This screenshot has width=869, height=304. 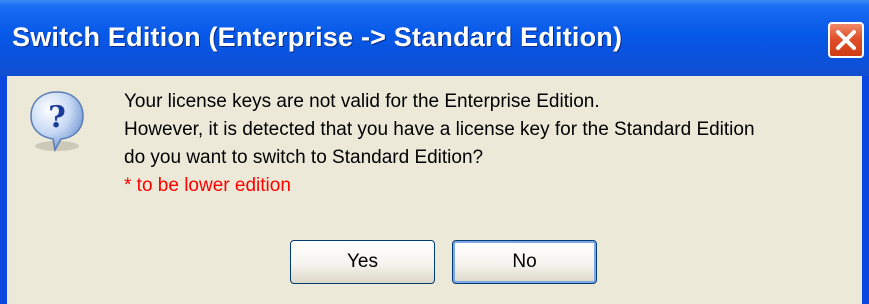 I want to click on no-button: No, so click(x=524, y=262).